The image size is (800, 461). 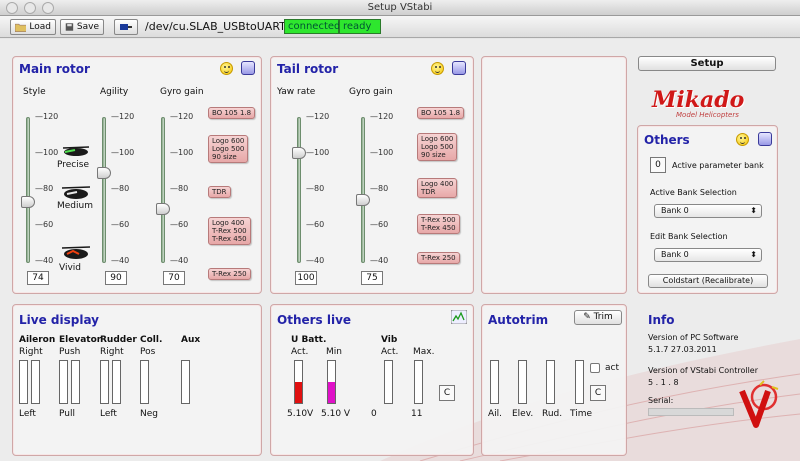 I want to click on port-path: /dev/cu.SLAB_USBtoUART, so click(x=215, y=26).